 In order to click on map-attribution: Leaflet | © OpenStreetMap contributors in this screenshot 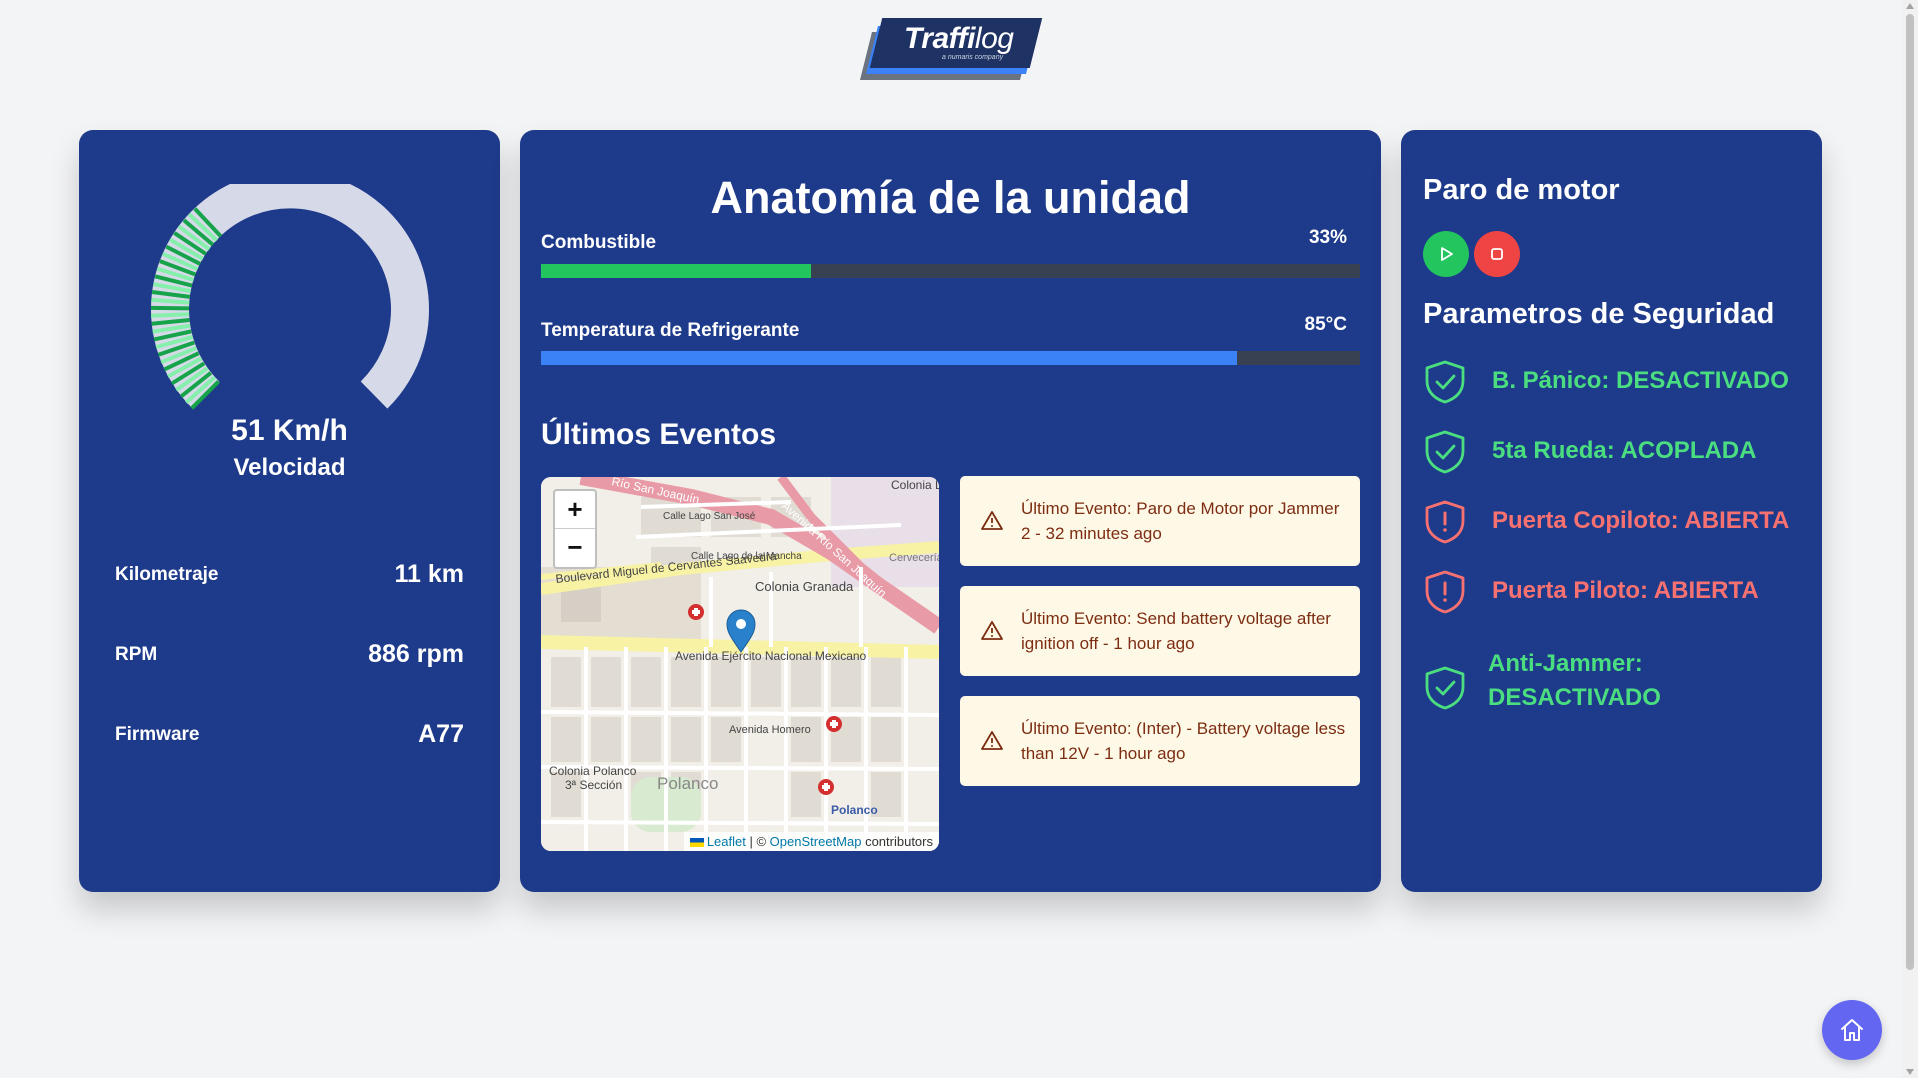, I will do `click(811, 841)`.